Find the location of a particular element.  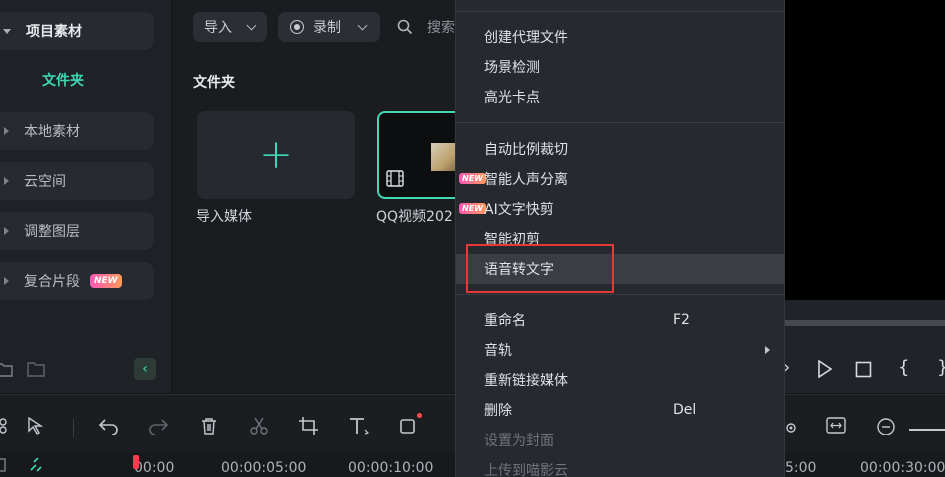

import-media-card: + is located at coordinates (276, 155).